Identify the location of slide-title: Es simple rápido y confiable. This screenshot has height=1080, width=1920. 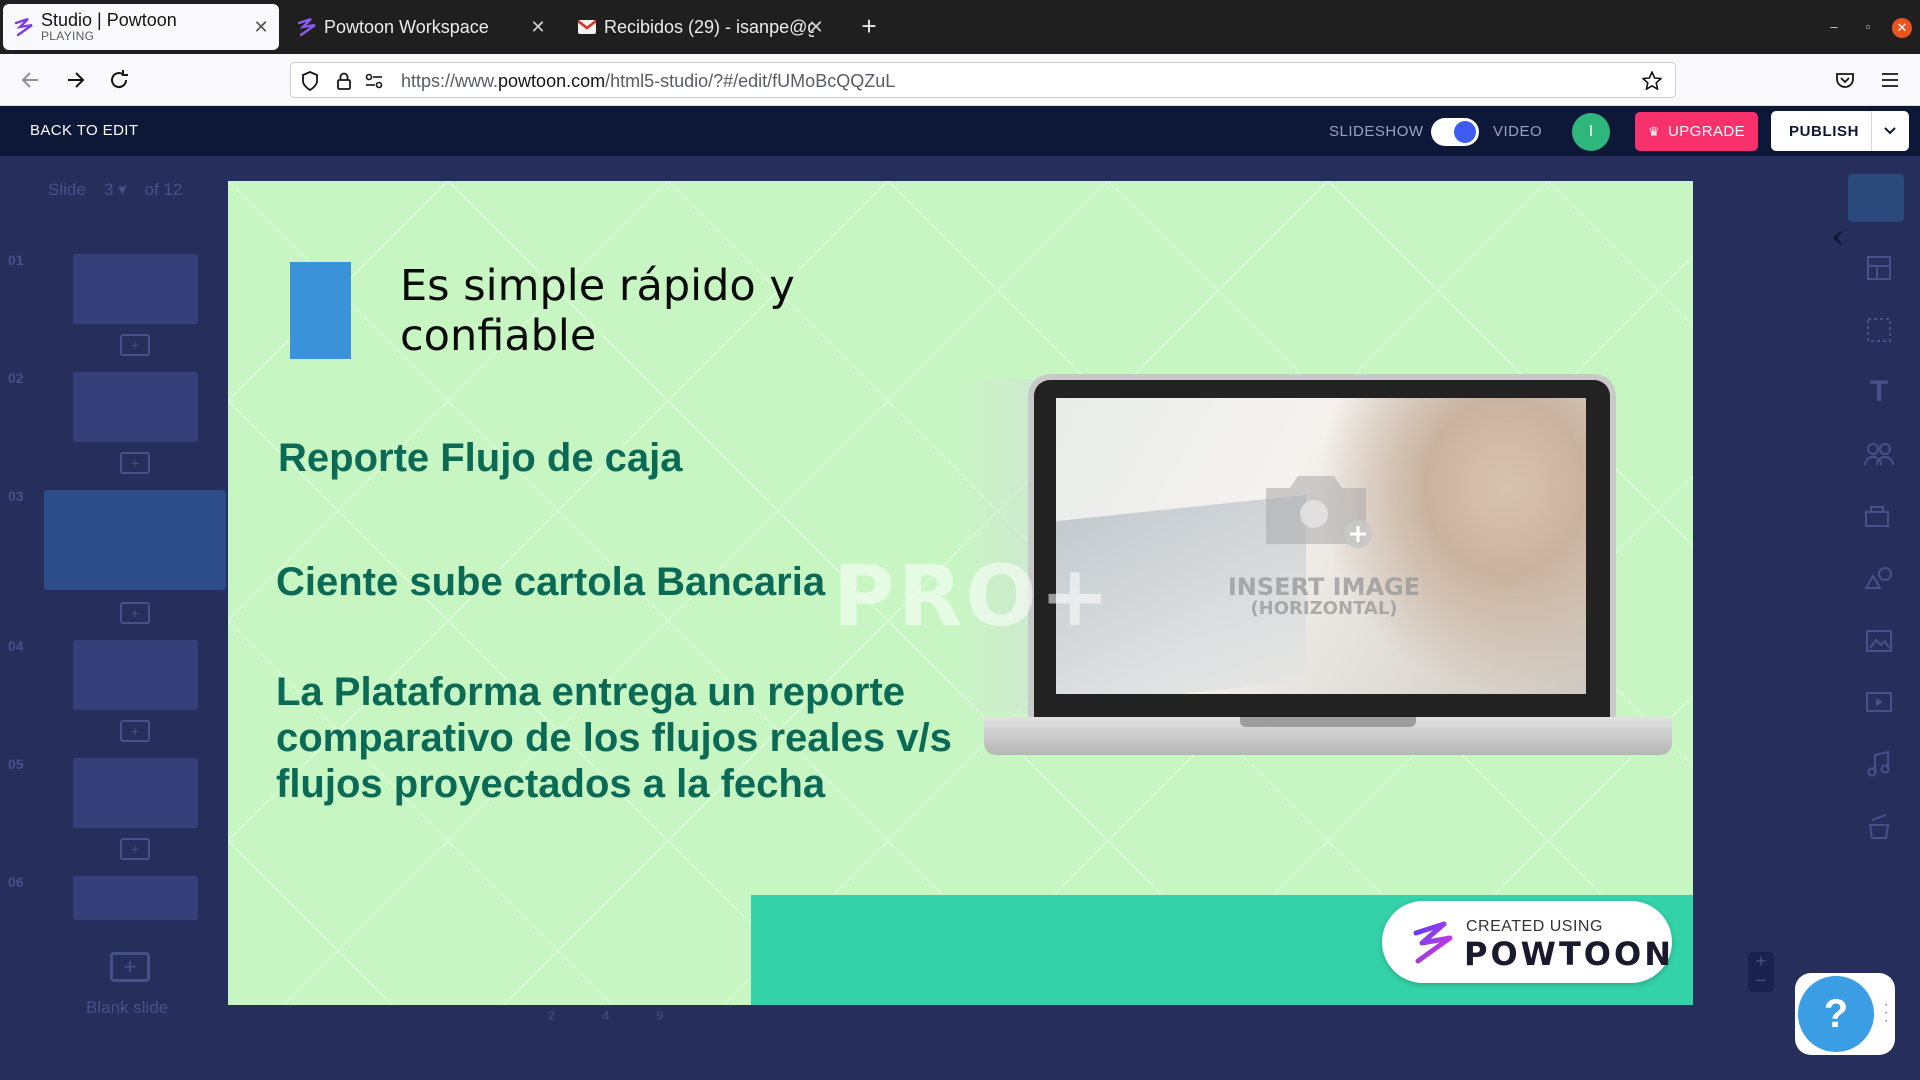
(597, 311).